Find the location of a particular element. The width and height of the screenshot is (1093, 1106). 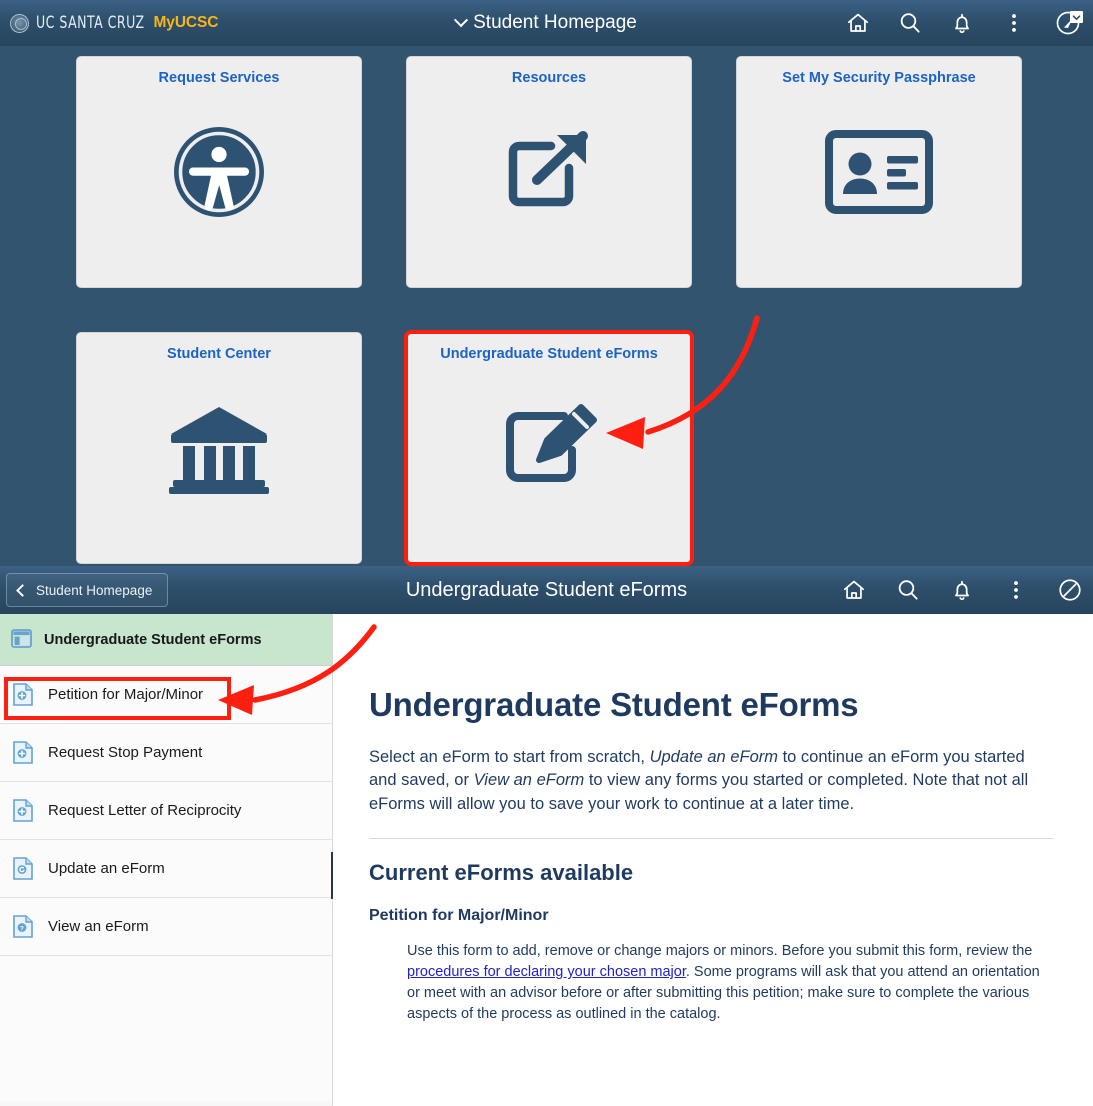

edit-pencil-square-icon is located at coordinates (549, 448).